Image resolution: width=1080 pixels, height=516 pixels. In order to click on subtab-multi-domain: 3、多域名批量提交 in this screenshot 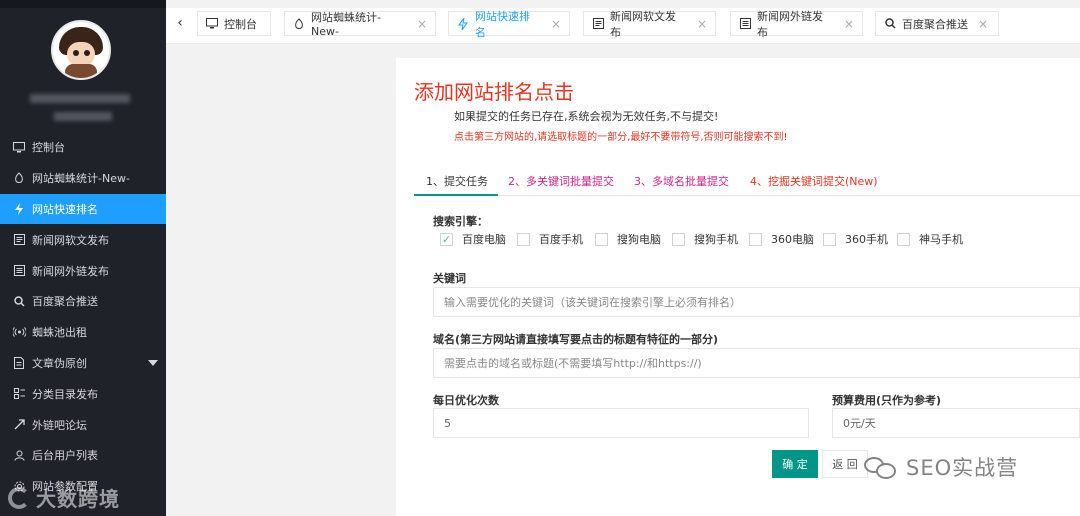, I will do `click(681, 181)`.